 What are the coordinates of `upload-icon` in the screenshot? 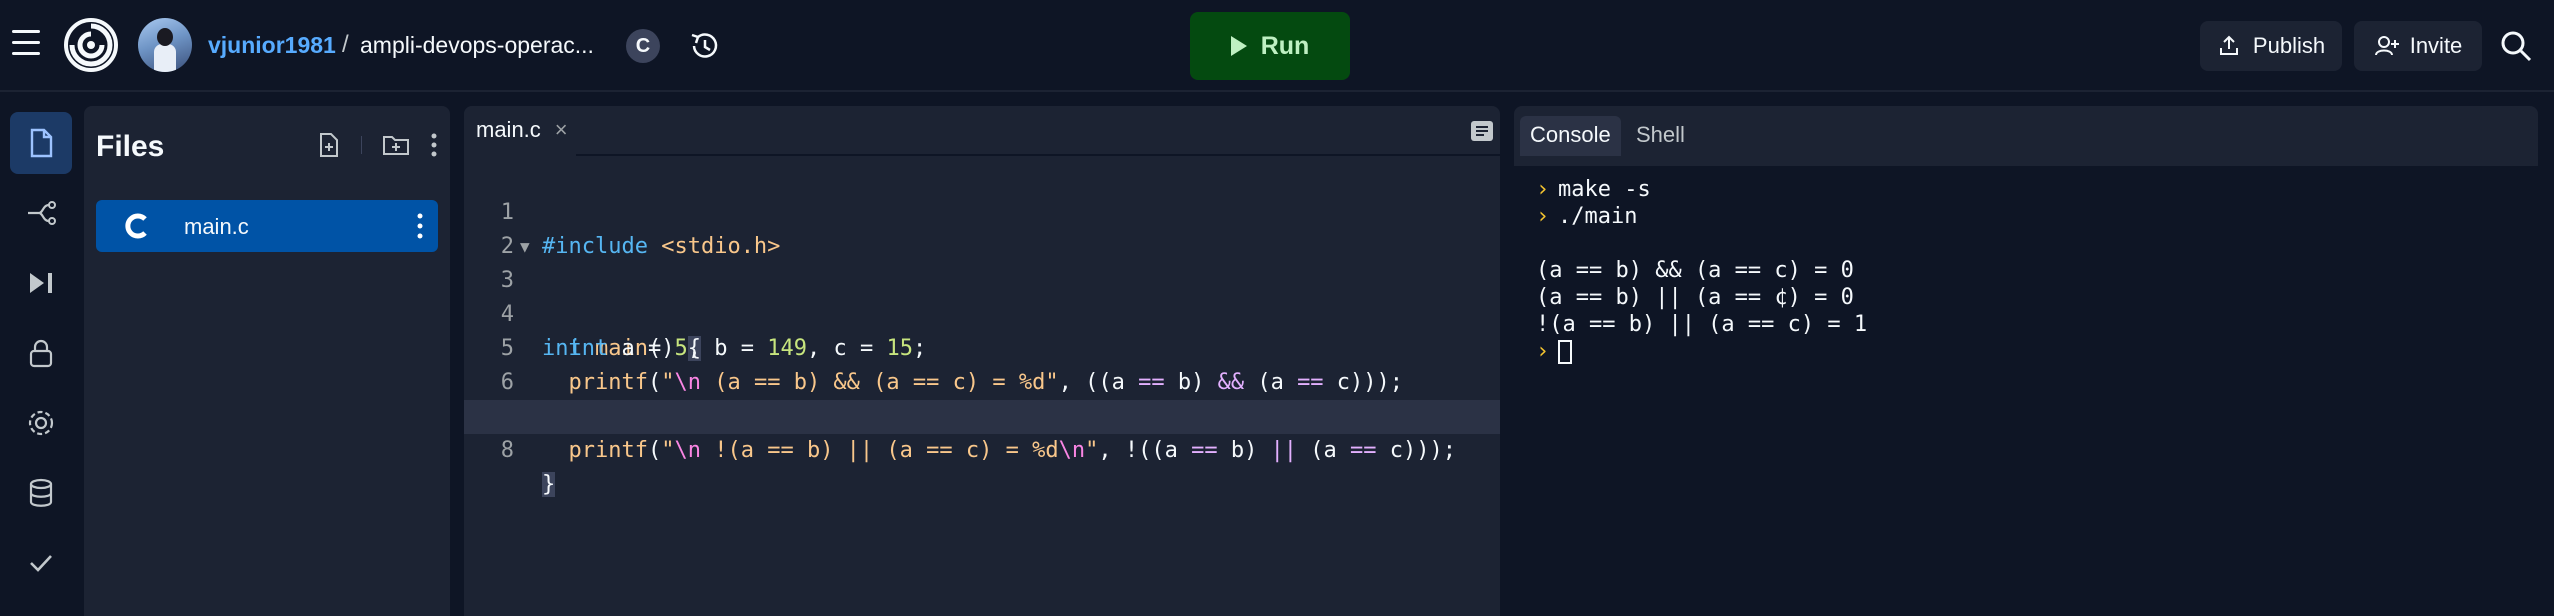 It's located at (2228, 45).